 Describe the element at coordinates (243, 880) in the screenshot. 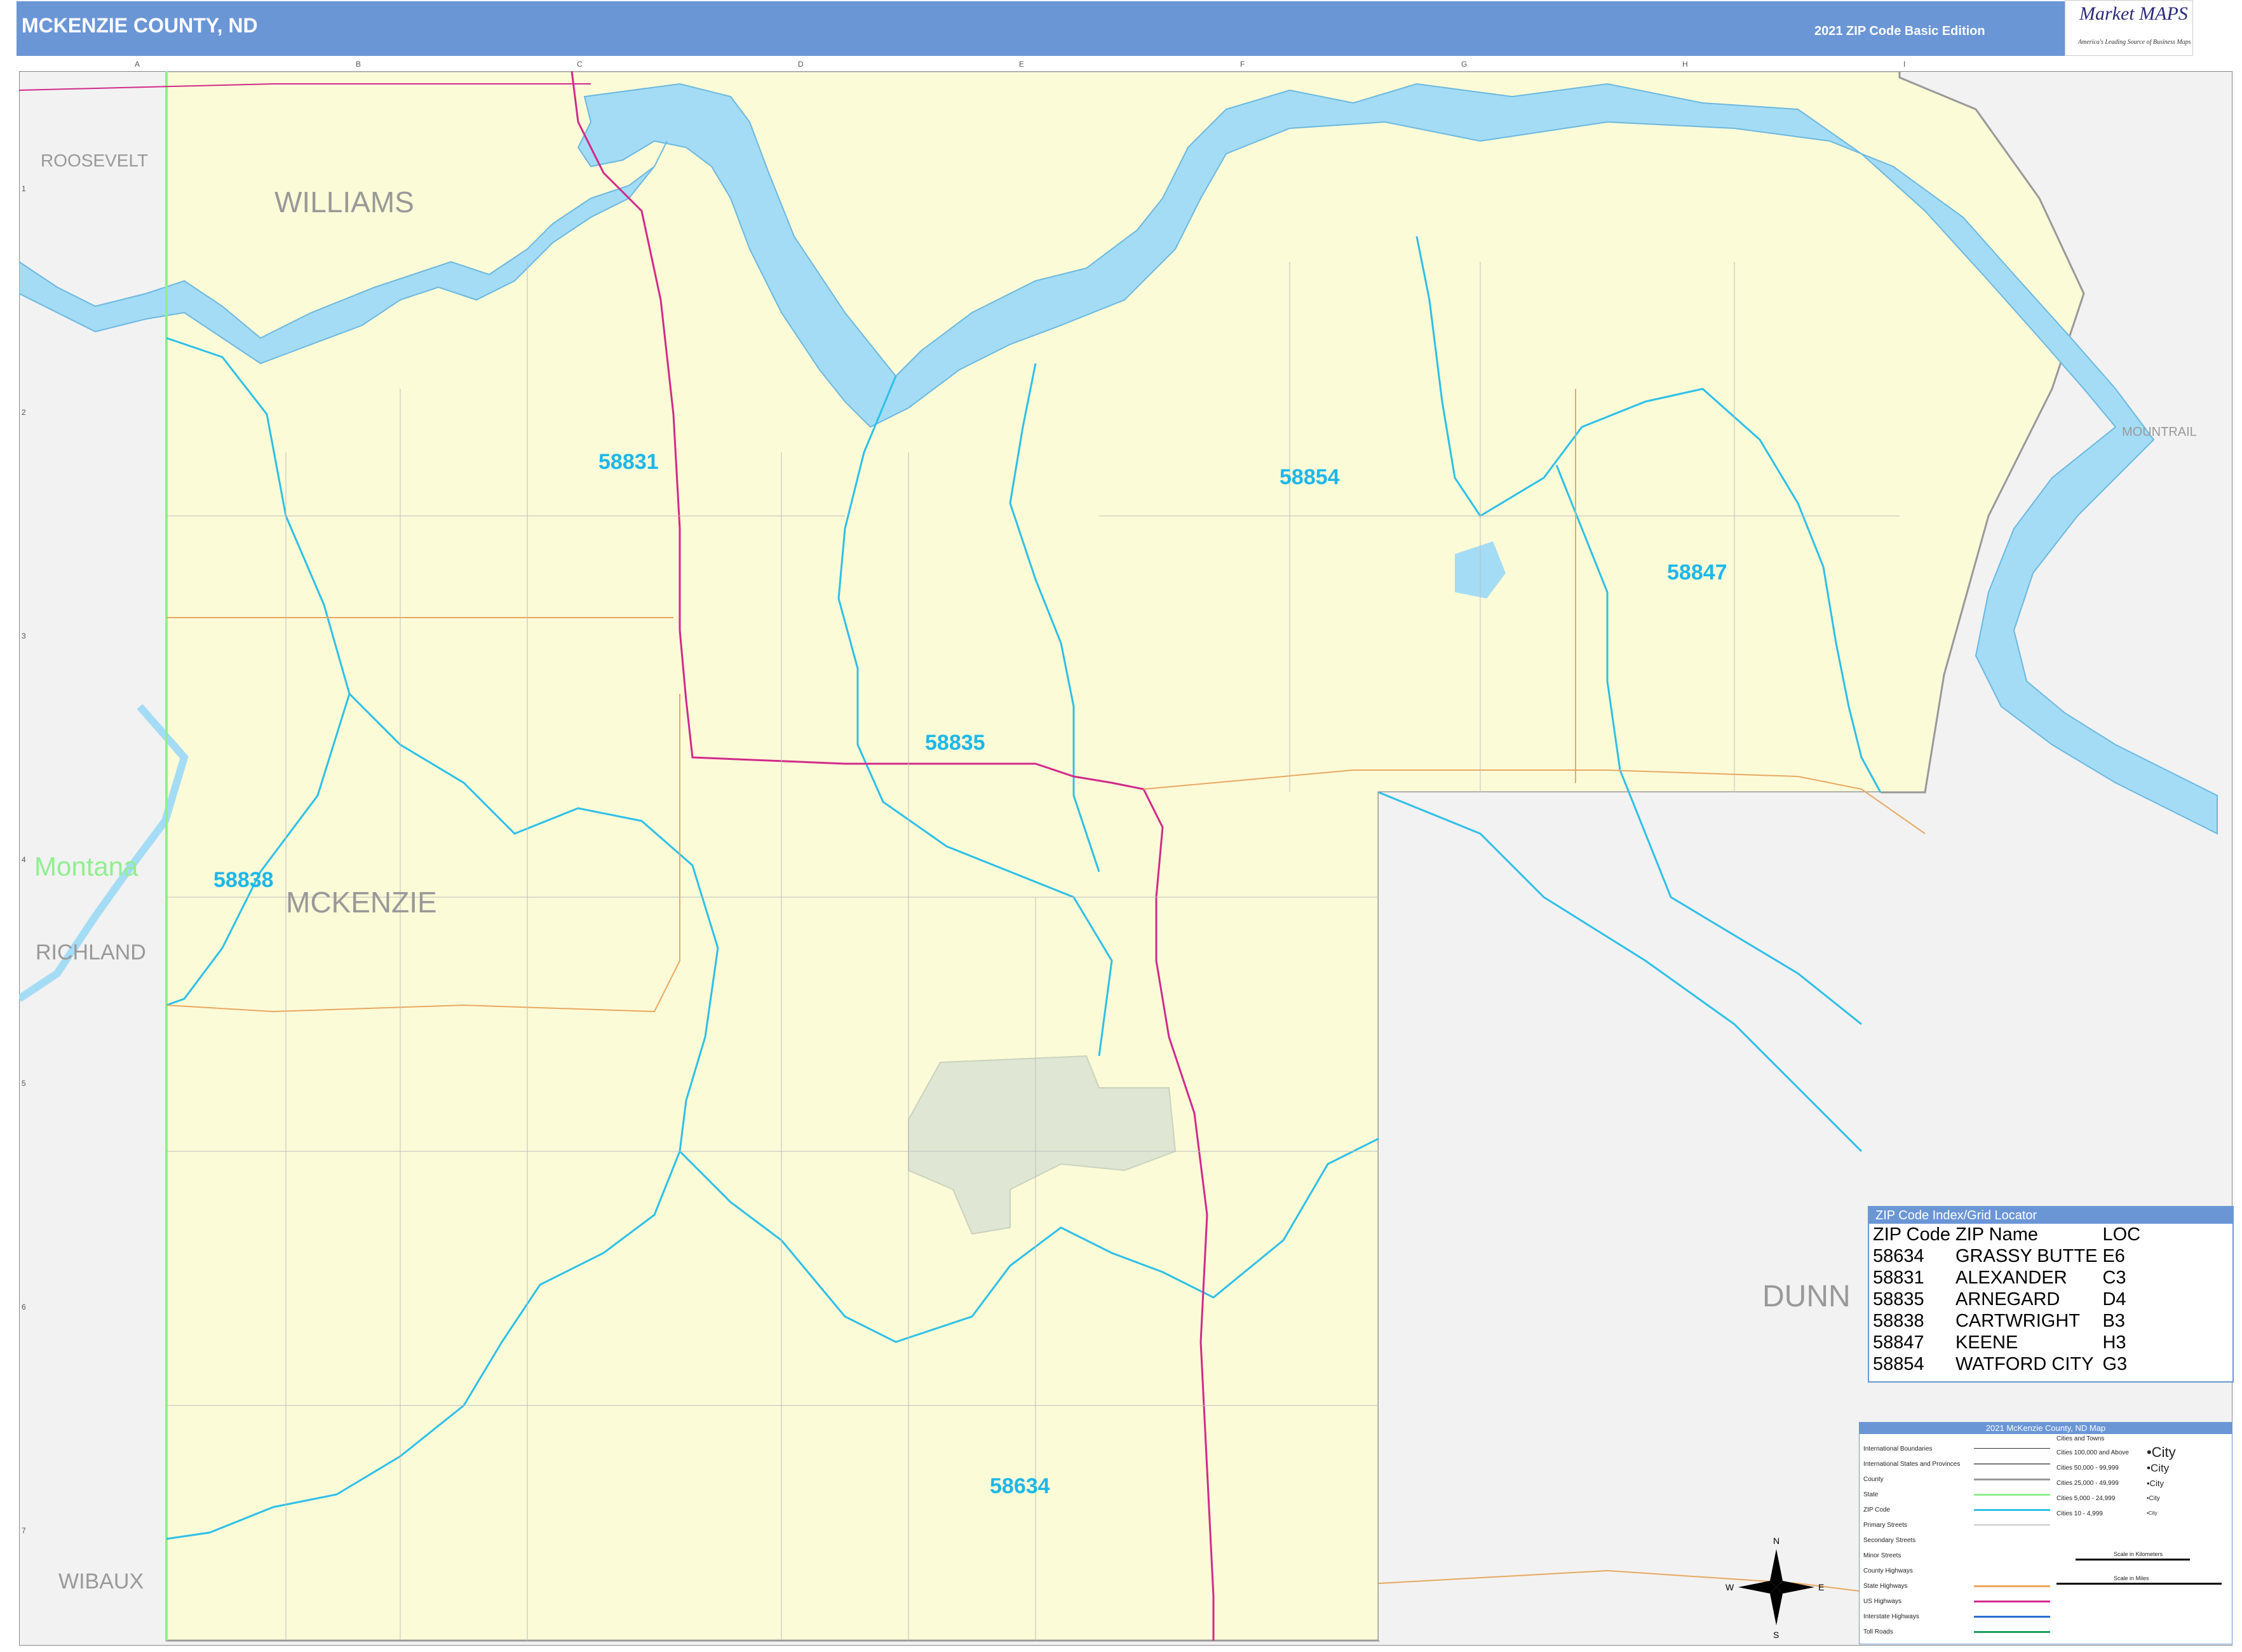

I see `zip-label-58838: 58838` at that location.